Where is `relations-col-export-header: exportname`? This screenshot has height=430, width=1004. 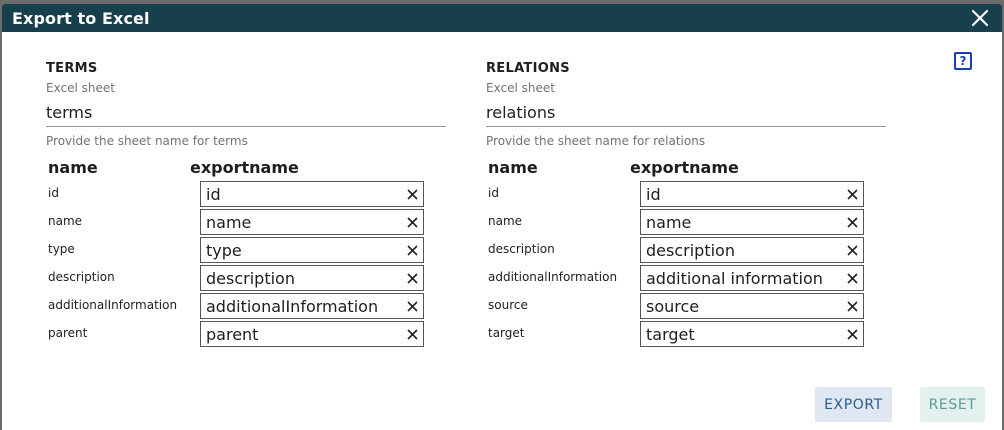 relations-col-export-header: exportname is located at coordinates (684, 167).